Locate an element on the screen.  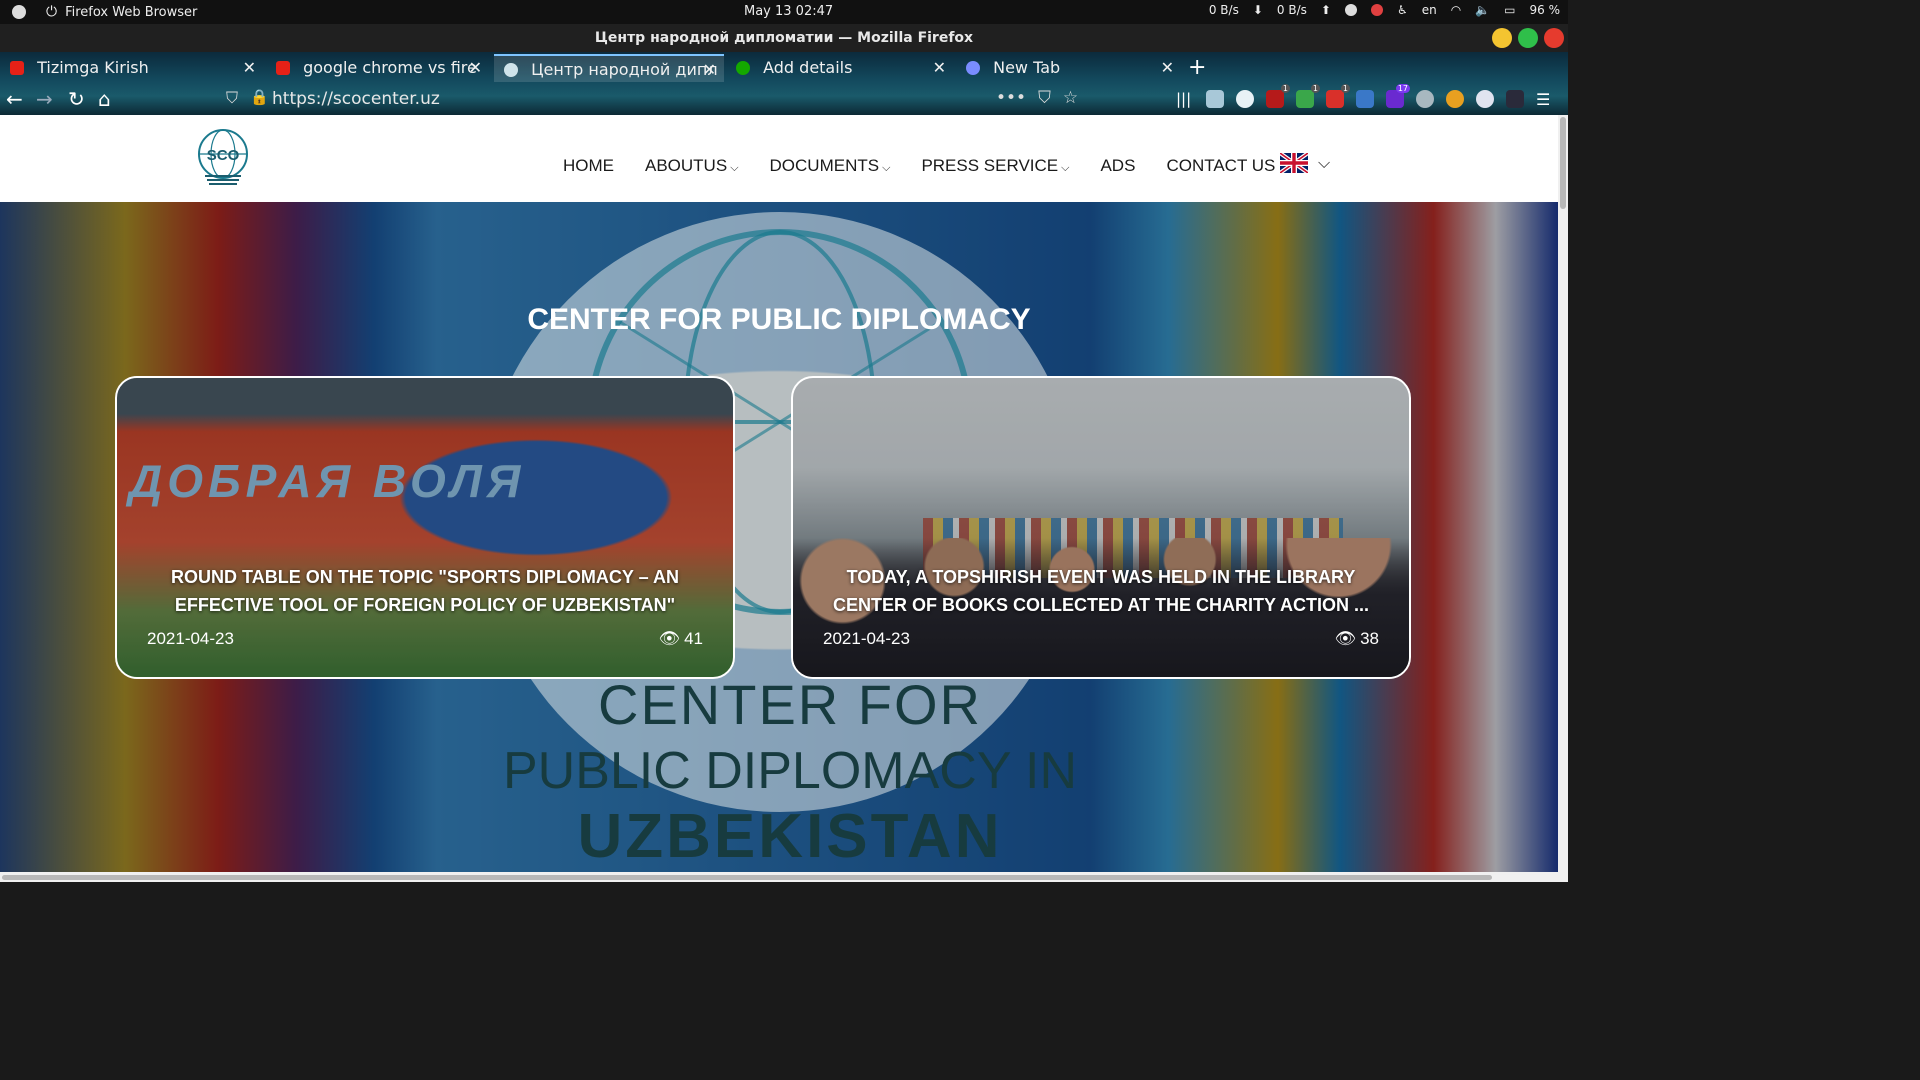
lock-ext-icon: 1 is located at coordinates (1338, 96).